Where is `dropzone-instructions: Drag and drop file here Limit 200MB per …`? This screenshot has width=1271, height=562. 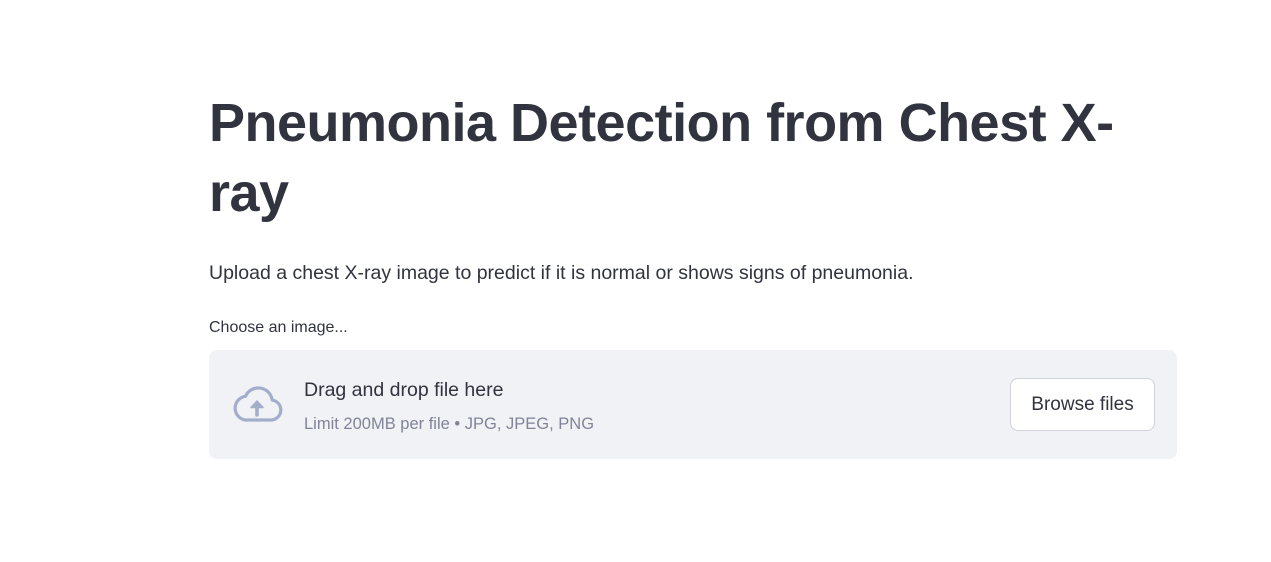
dropzone-instructions: Drag and drop file here Limit 200MB per … is located at coordinates (449, 406).